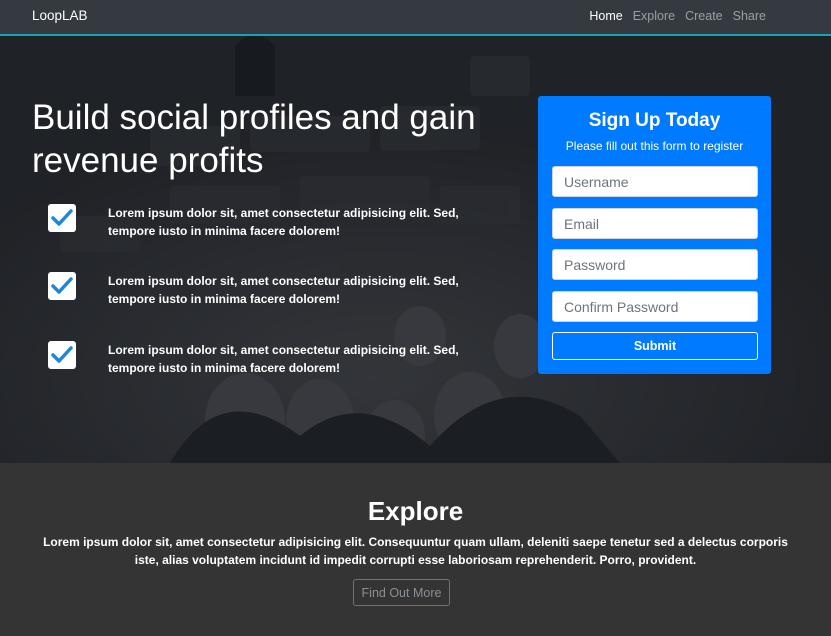 The height and width of the screenshot is (636, 831). I want to click on nav-link-create: Create, so click(704, 16).